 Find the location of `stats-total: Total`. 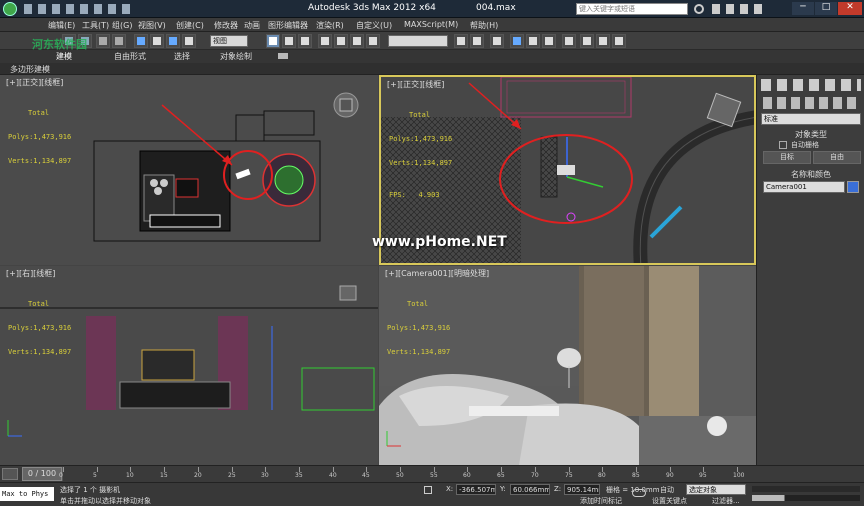

stats-total: Total is located at coordinates (418, 304).